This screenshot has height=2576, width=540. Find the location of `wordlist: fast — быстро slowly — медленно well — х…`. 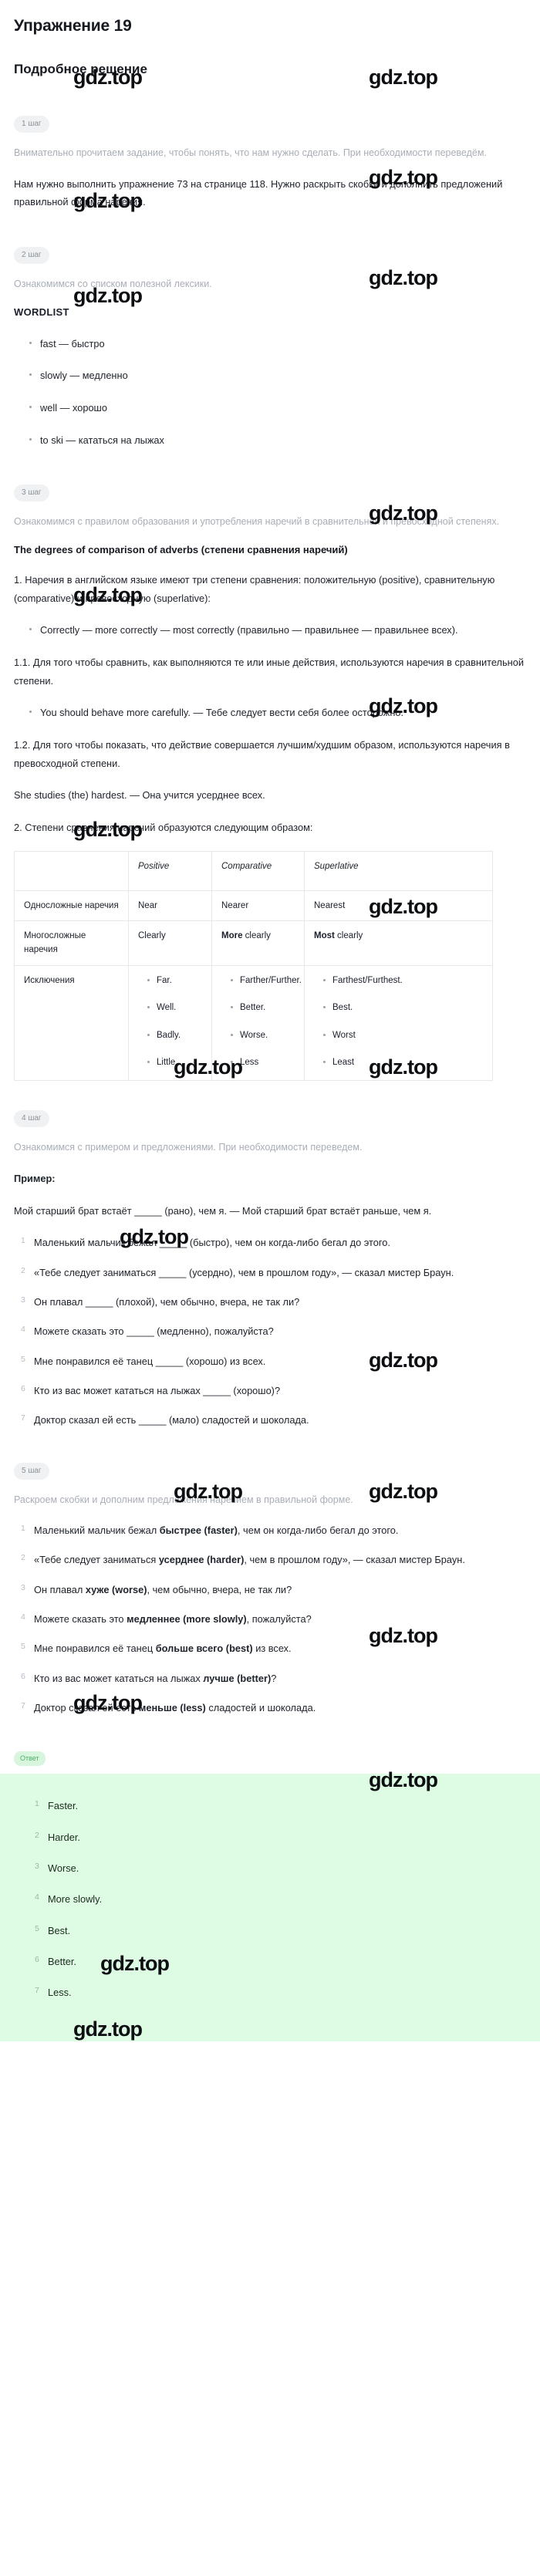

wordlist: fast — быстро slowly — медленно well — х… is located at coordinates (270, 392).